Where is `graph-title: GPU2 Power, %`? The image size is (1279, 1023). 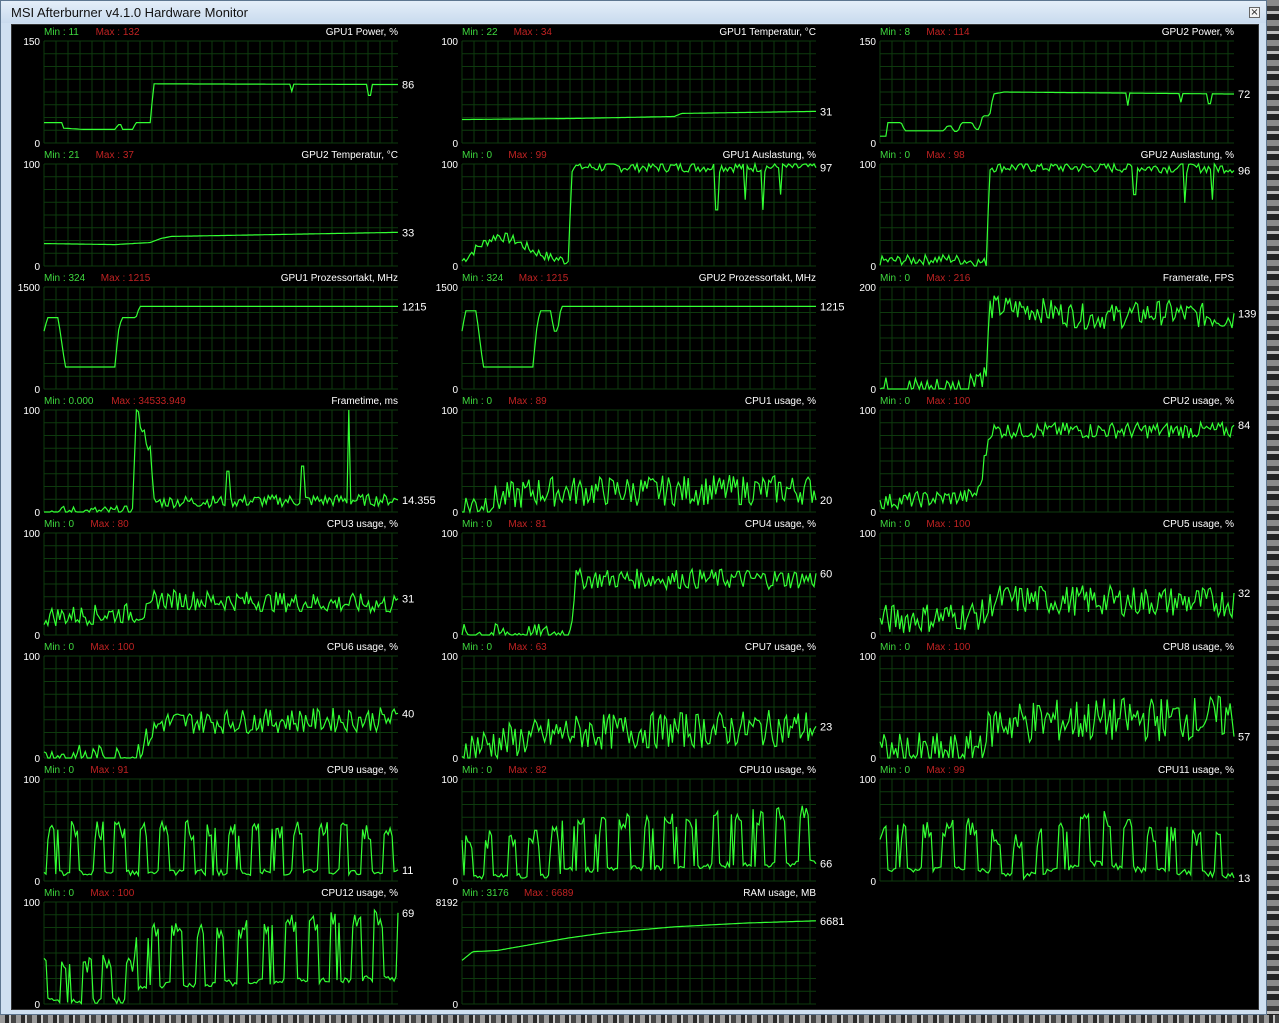 graph-title: GPU2 Power, % is located at coordinates (1198, 32).